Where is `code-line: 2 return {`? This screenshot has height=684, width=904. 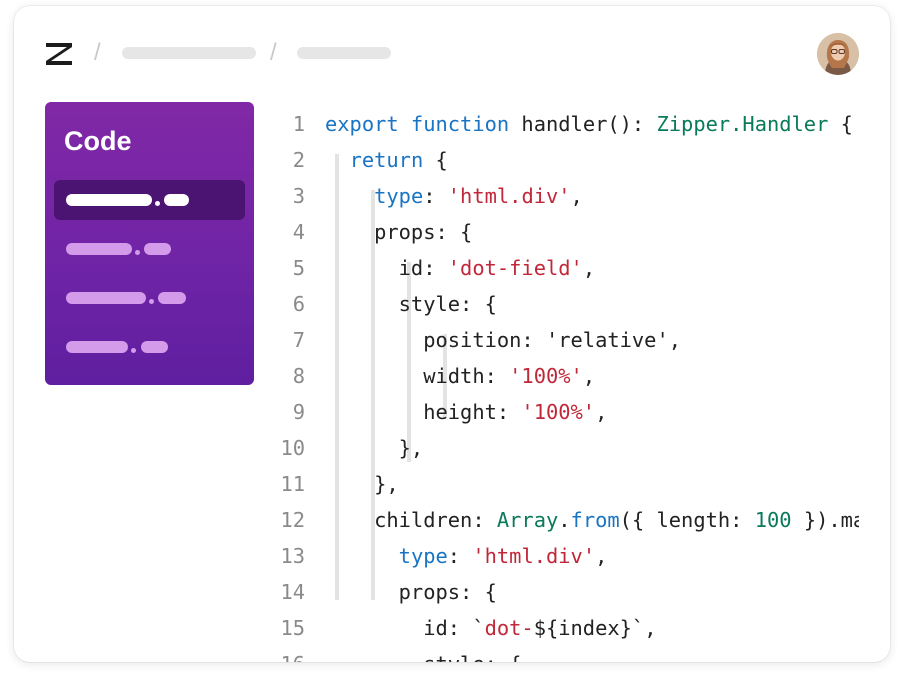 code-line: 2 return { is located at coordinates (564, 160).